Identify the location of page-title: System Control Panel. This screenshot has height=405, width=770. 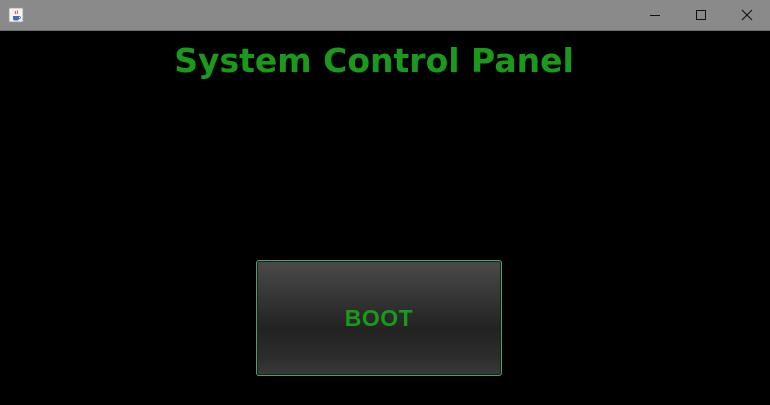
(374, 60).